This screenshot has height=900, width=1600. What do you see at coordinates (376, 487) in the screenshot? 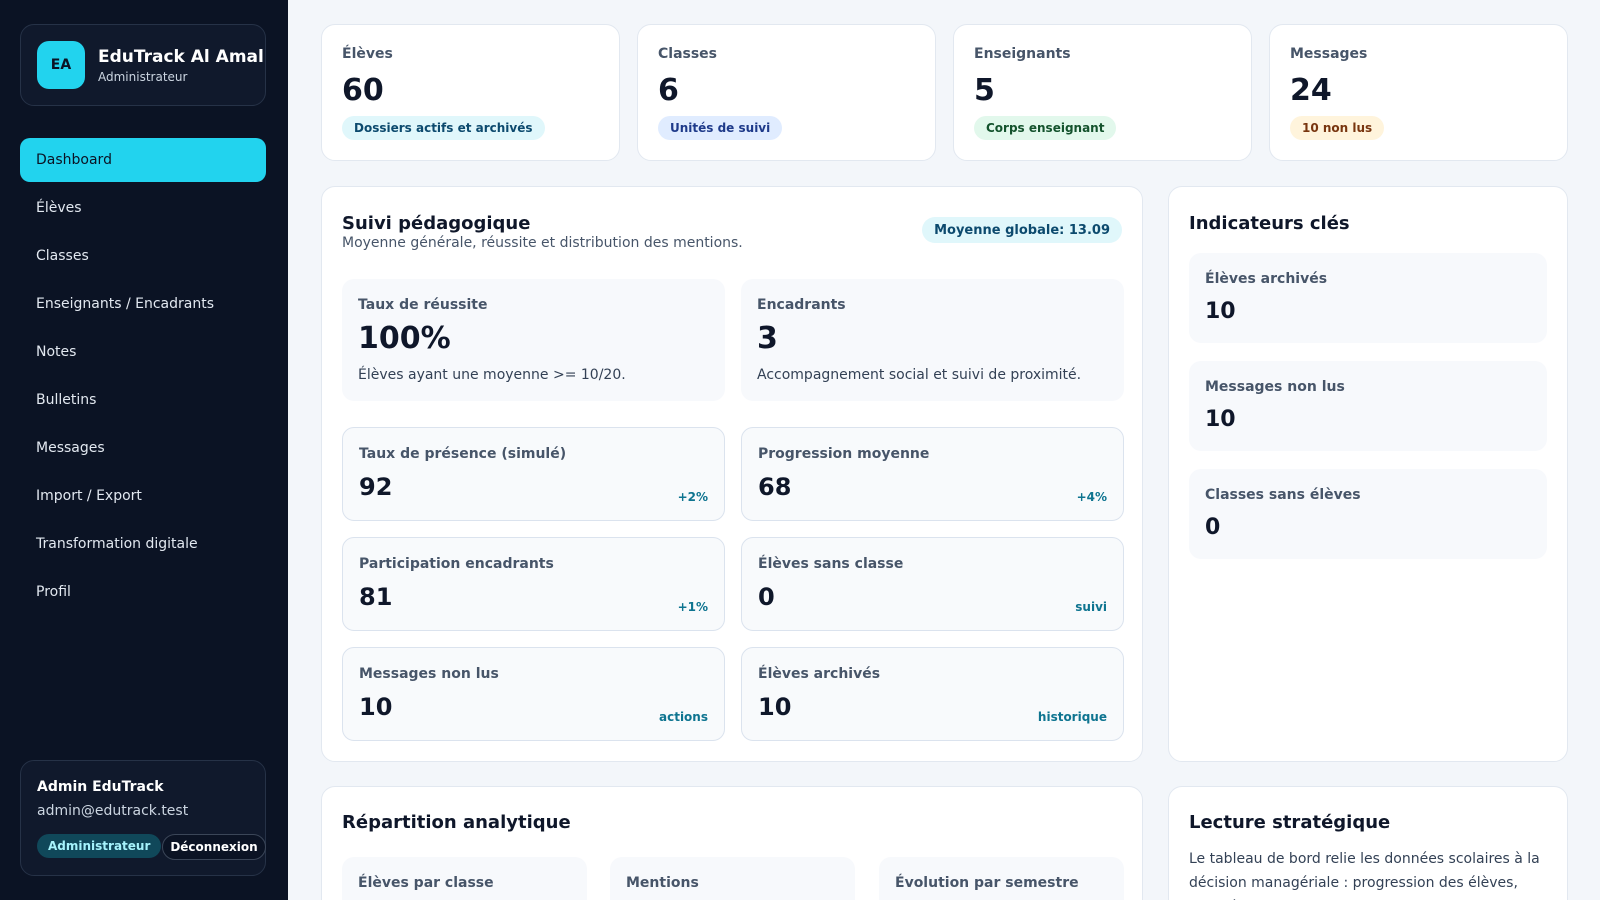
I see `metric-value: 92` at bounding box center [376, 487].